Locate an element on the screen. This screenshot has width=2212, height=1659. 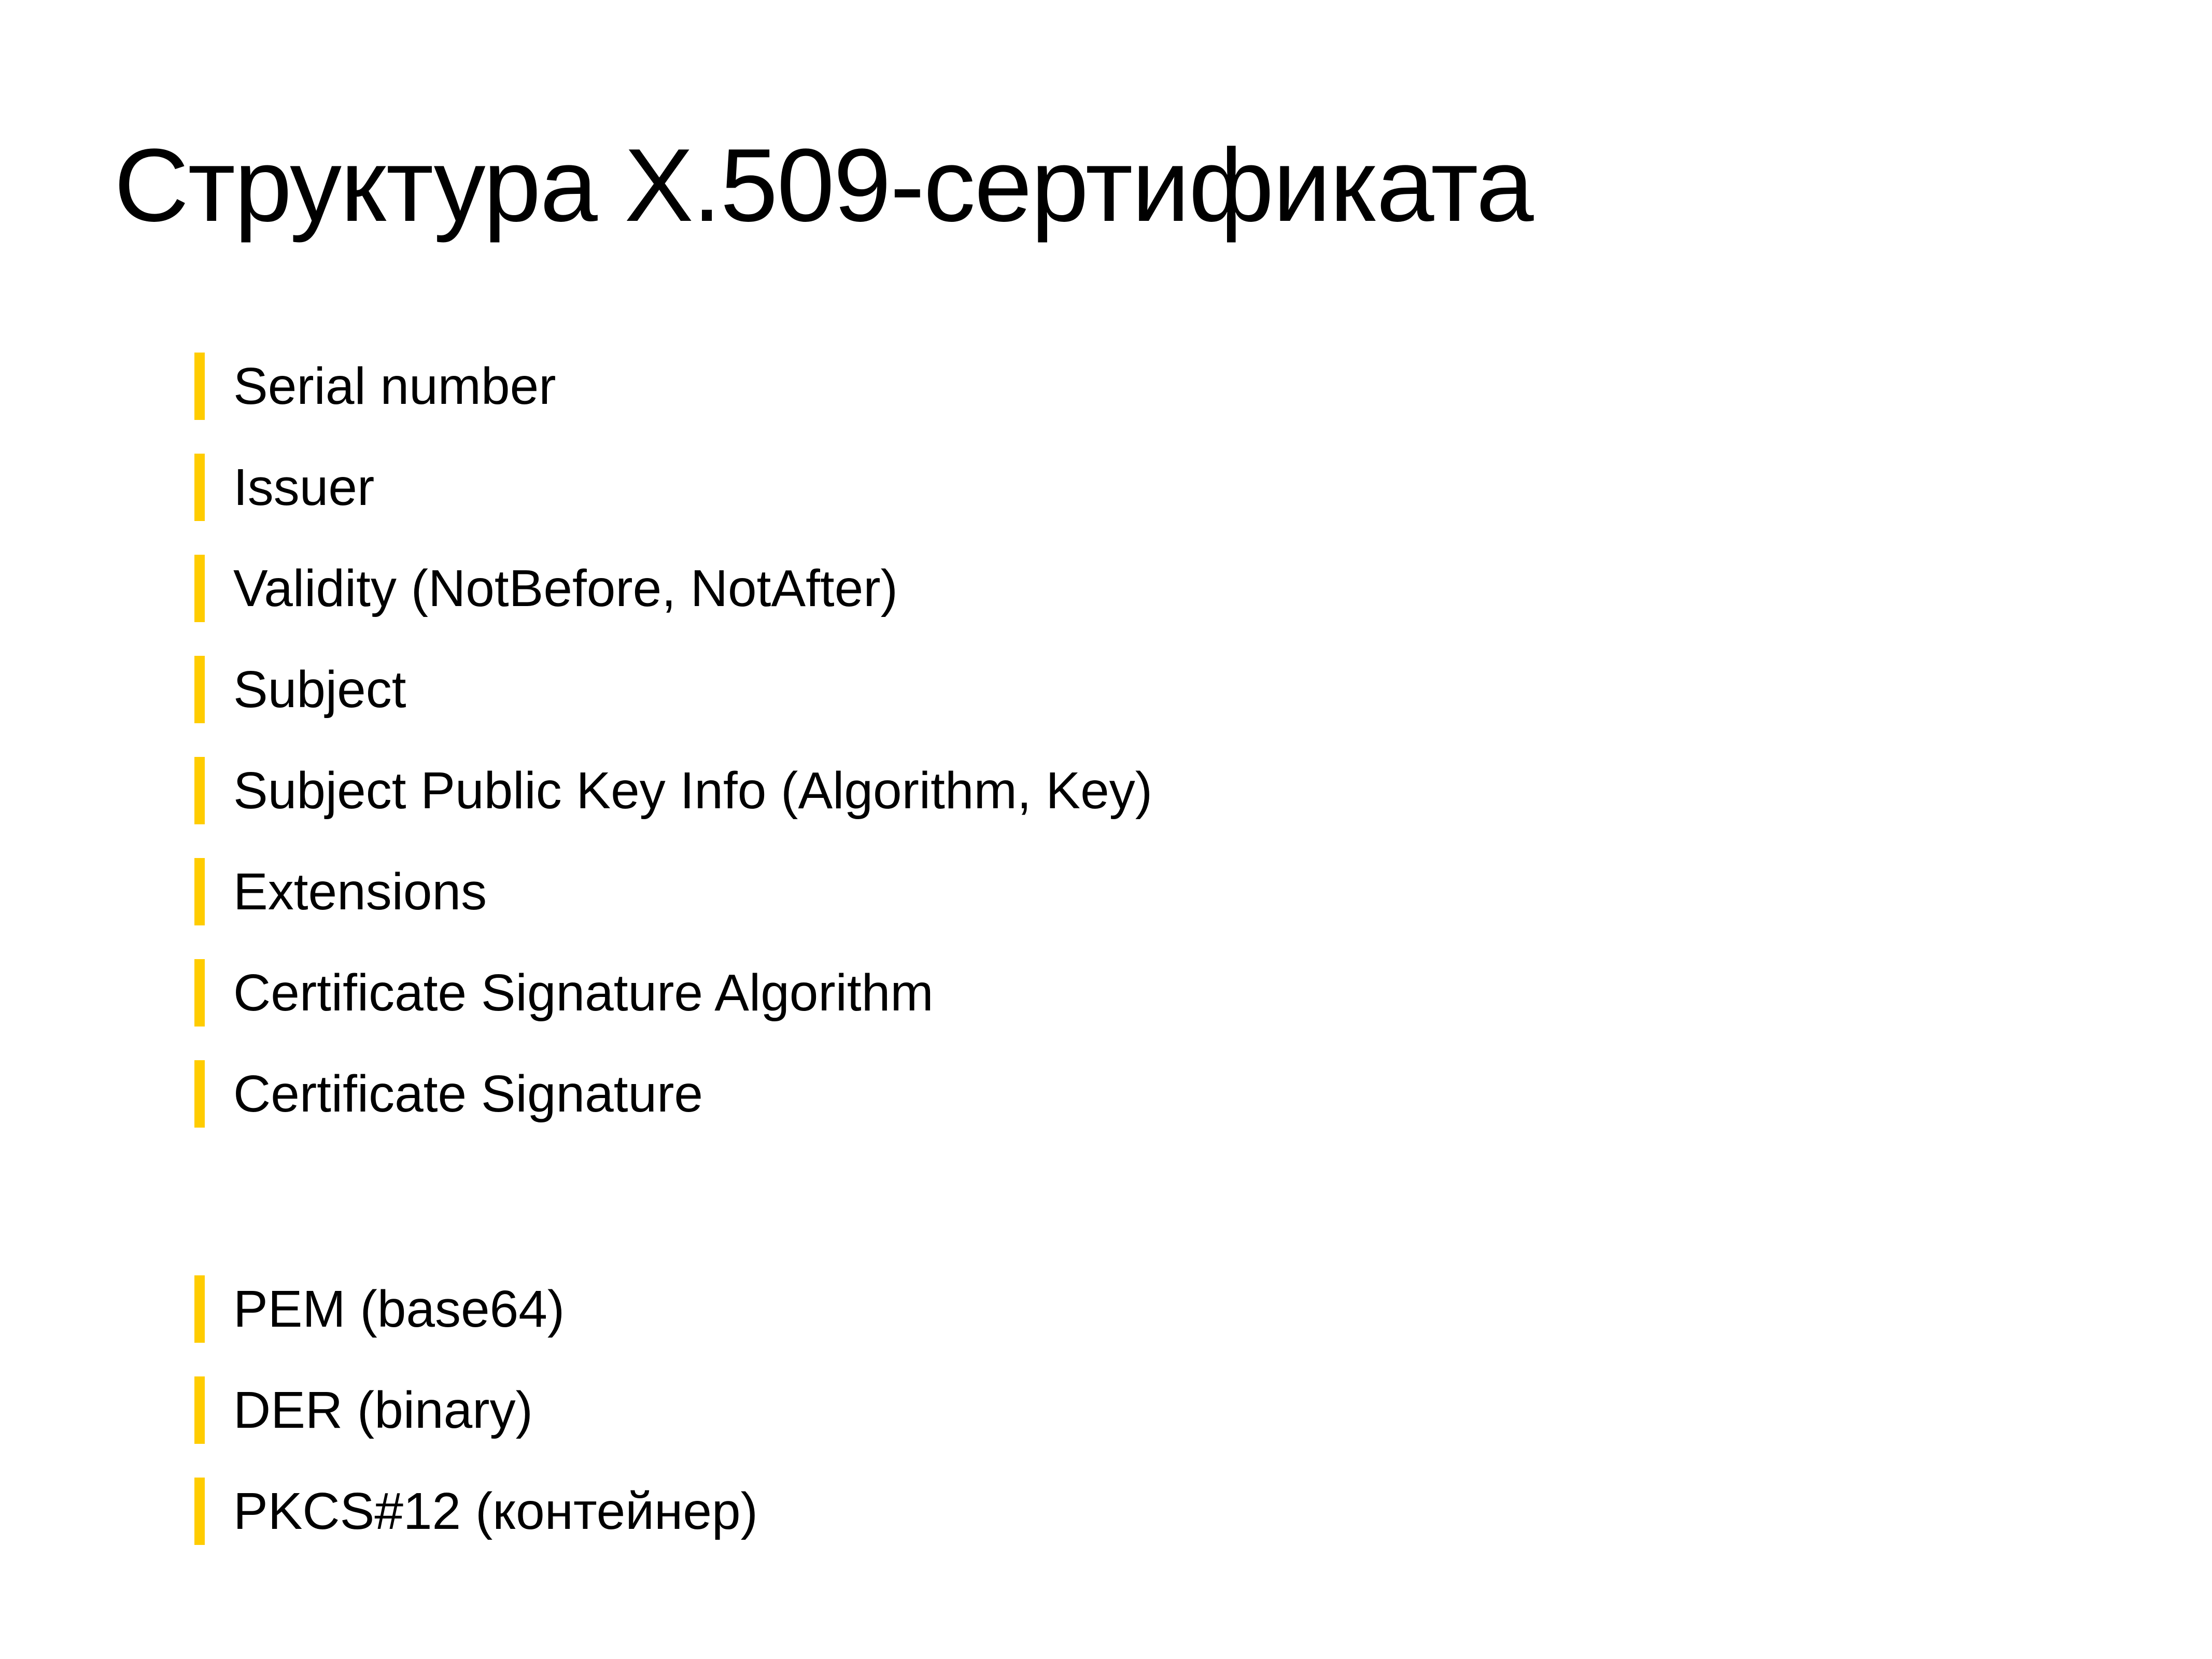
list-item-label: PKCS#12 (контейнер) is located at coordinates (495, 1511).